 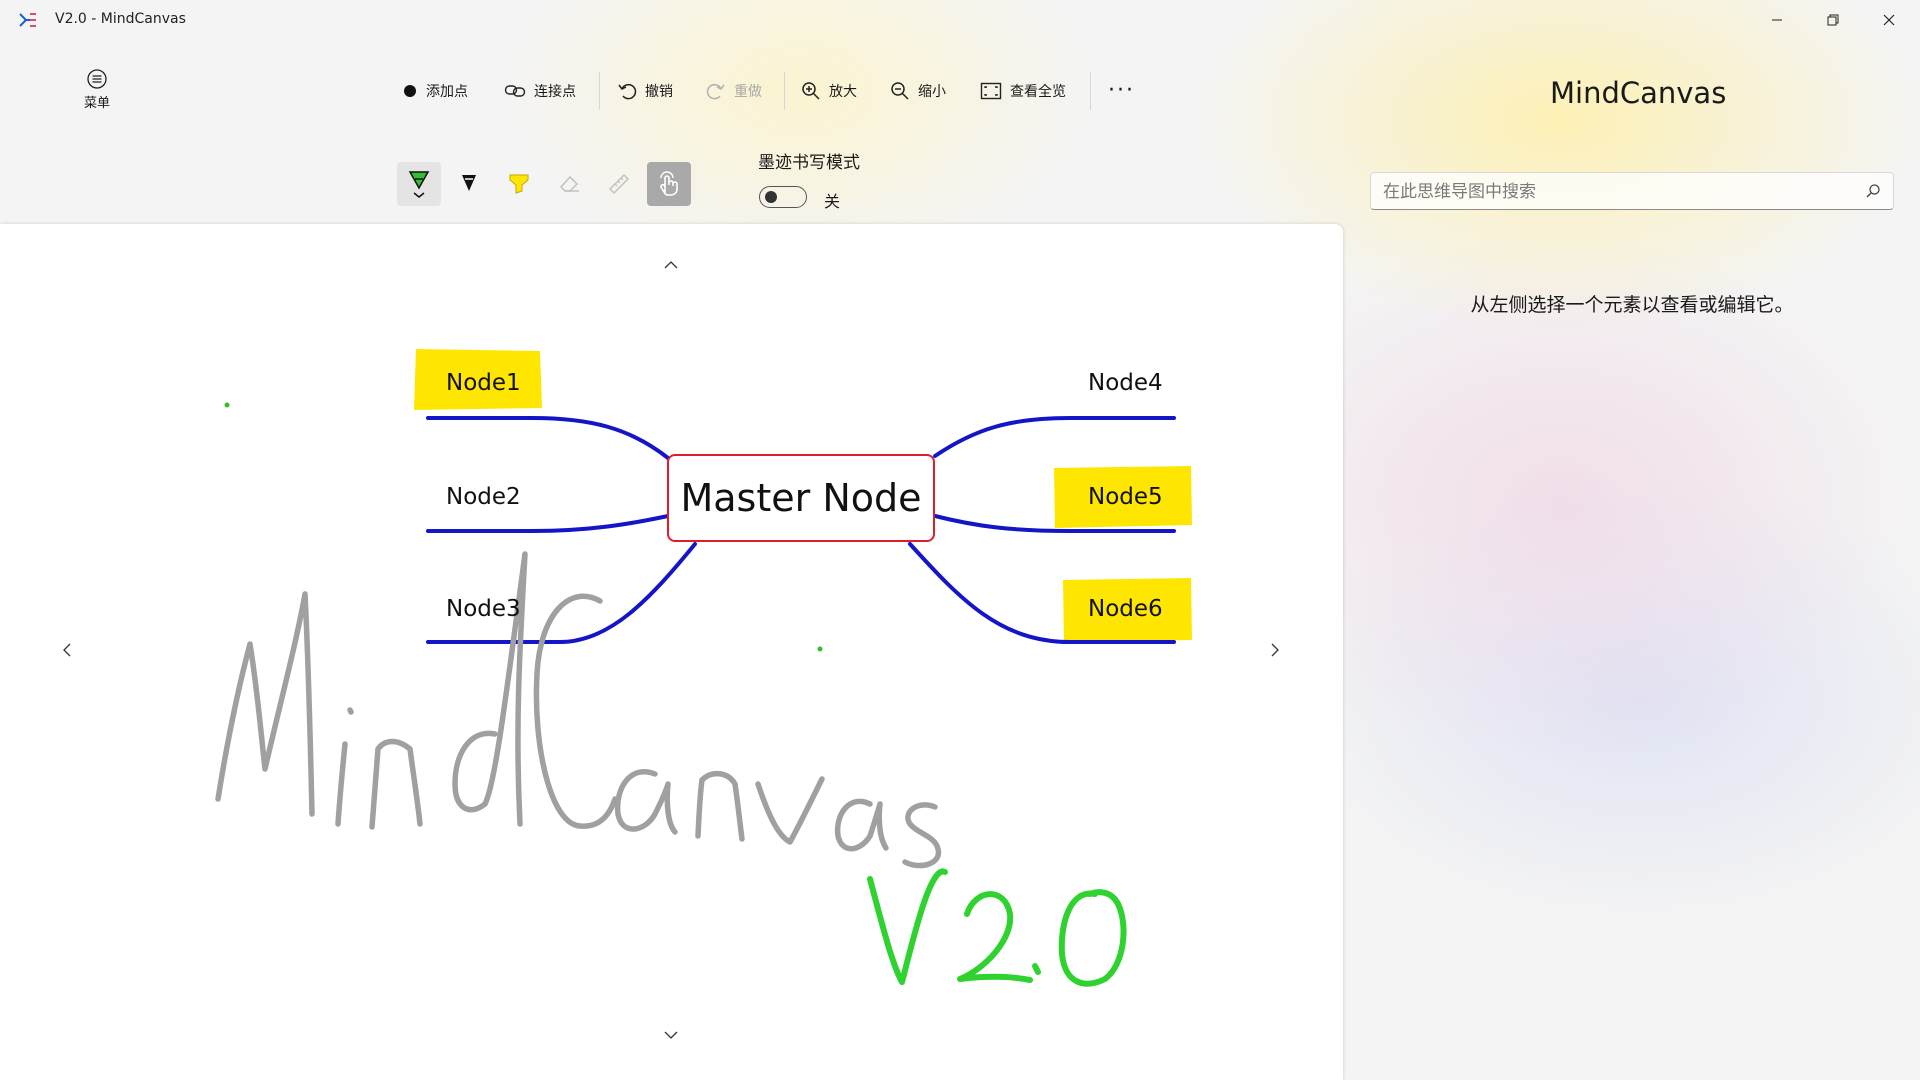 What do you see at coordinates (1275, 650) in the screenshot?
I see `scroll-right-arrow-icon` at bounding box center [1275, 650].